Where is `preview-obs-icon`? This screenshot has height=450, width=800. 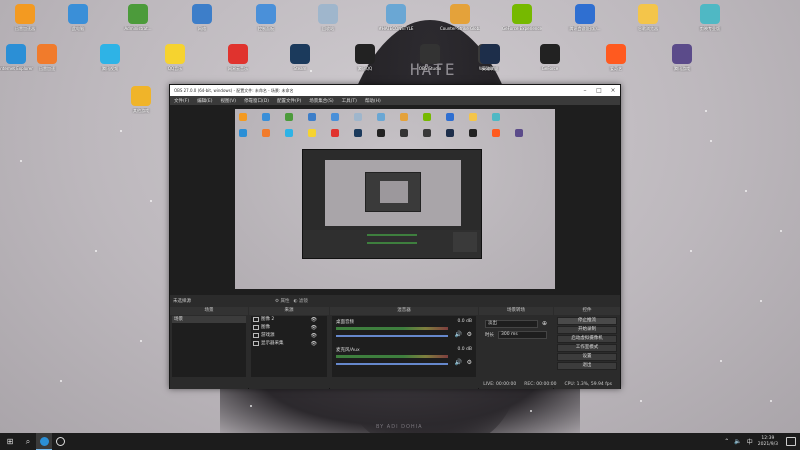 preview-obs-icon is located at coordinates (404, 133).